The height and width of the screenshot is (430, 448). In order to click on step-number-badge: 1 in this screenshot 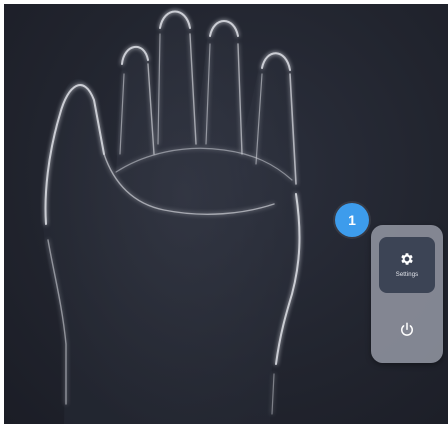, I will do `click(352, 220)`.